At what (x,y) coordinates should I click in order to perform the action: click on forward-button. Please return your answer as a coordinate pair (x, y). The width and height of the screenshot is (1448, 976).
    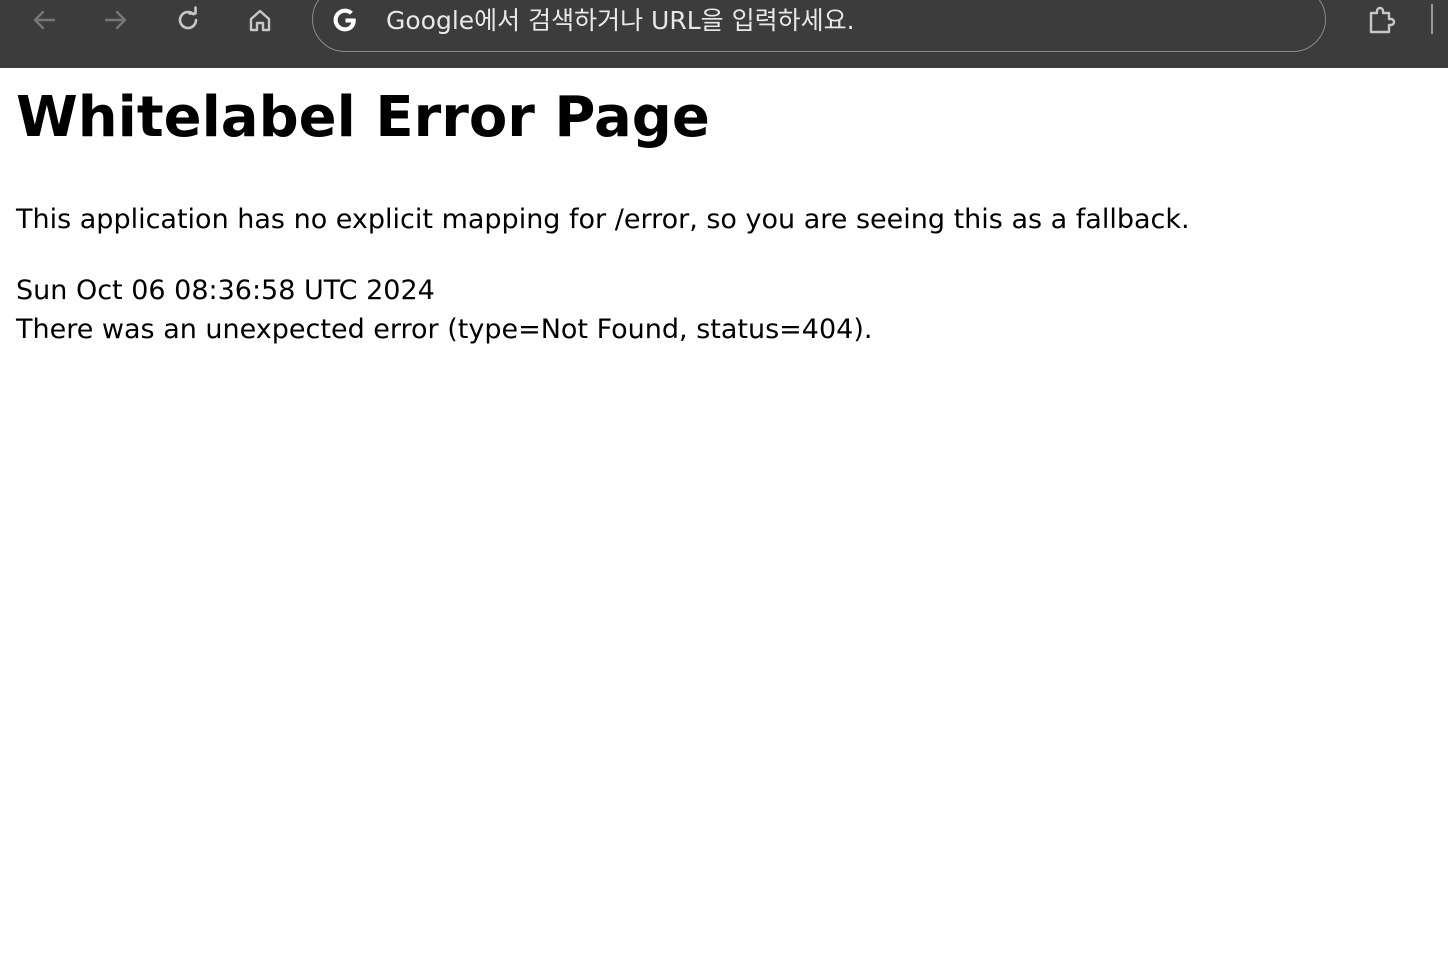
    Looking at the image, I should click on (116, 20).